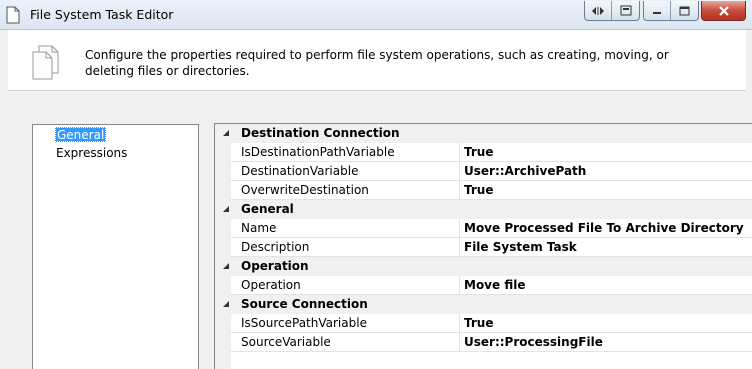 The width and height of the screenshot is (752, 369). I want to click on nav-item-general: General, so click(81, 134).